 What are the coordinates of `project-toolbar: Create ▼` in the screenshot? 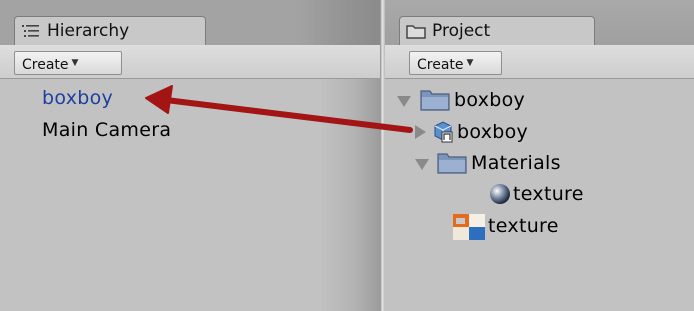 It's located at (539, 62).